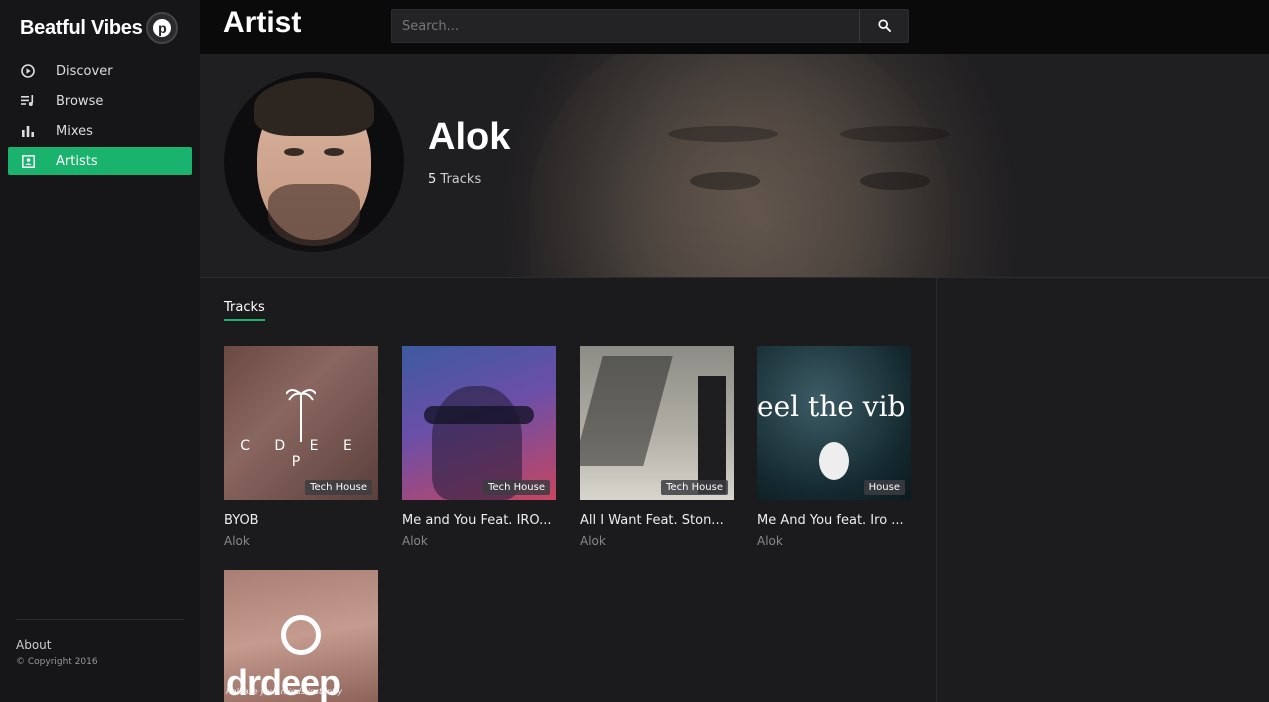 Image resolution: width=1269 pixels, height=702 pixels. What do you see at coordinates (262, 22) in the screenshot?
I see `page-title: Artist` at bounding box center [262, 22].